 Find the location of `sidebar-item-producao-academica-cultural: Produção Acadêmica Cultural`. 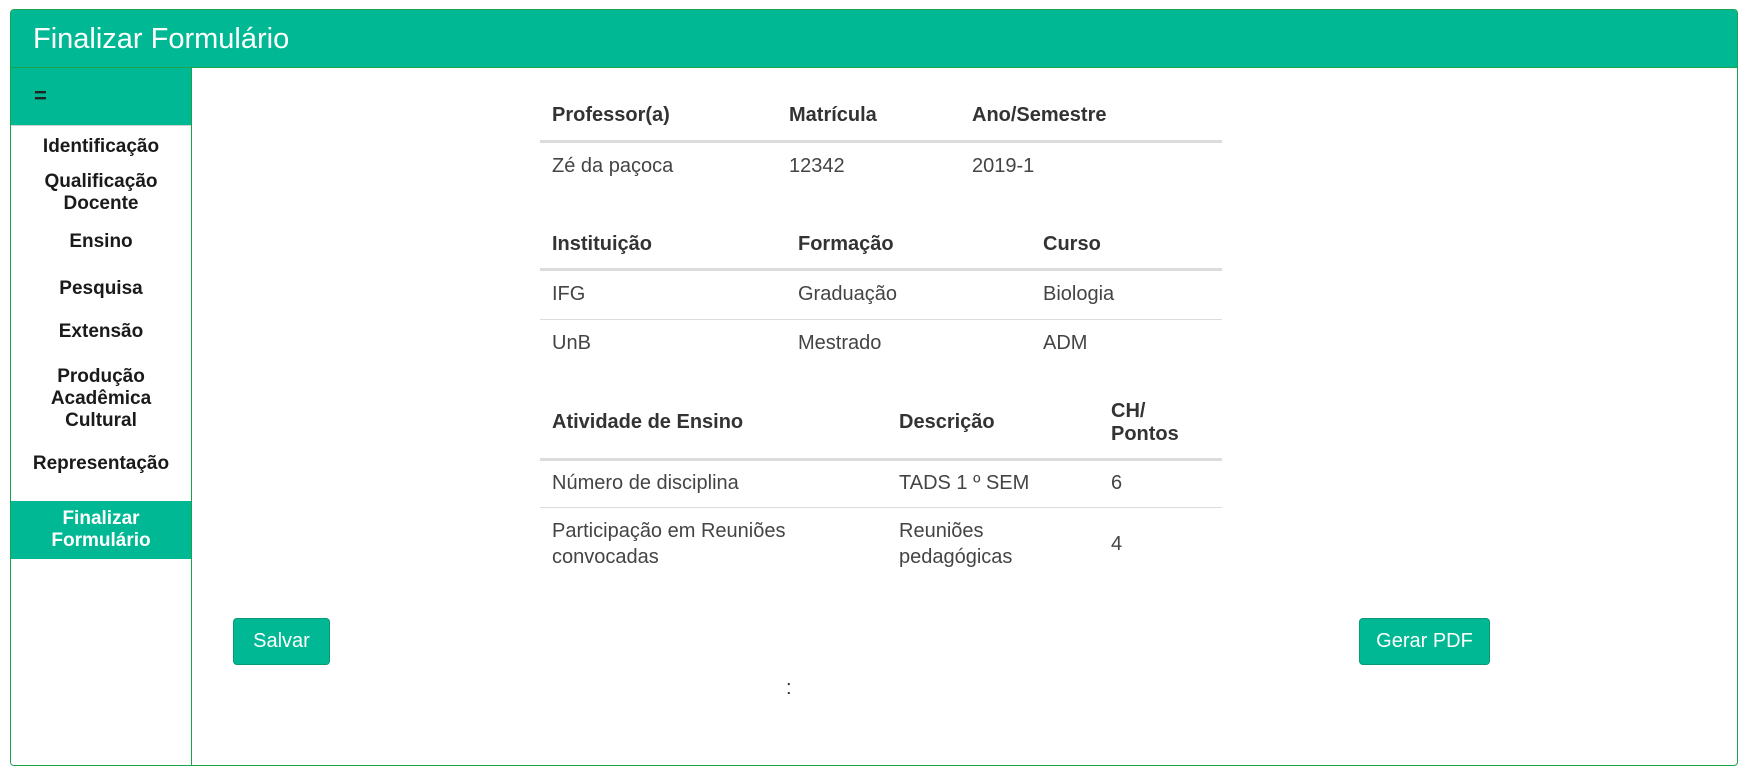

sidebar-item-producao-academica-cultural: Produção Acadêmica Cultural is located at coordinates (101, 399).